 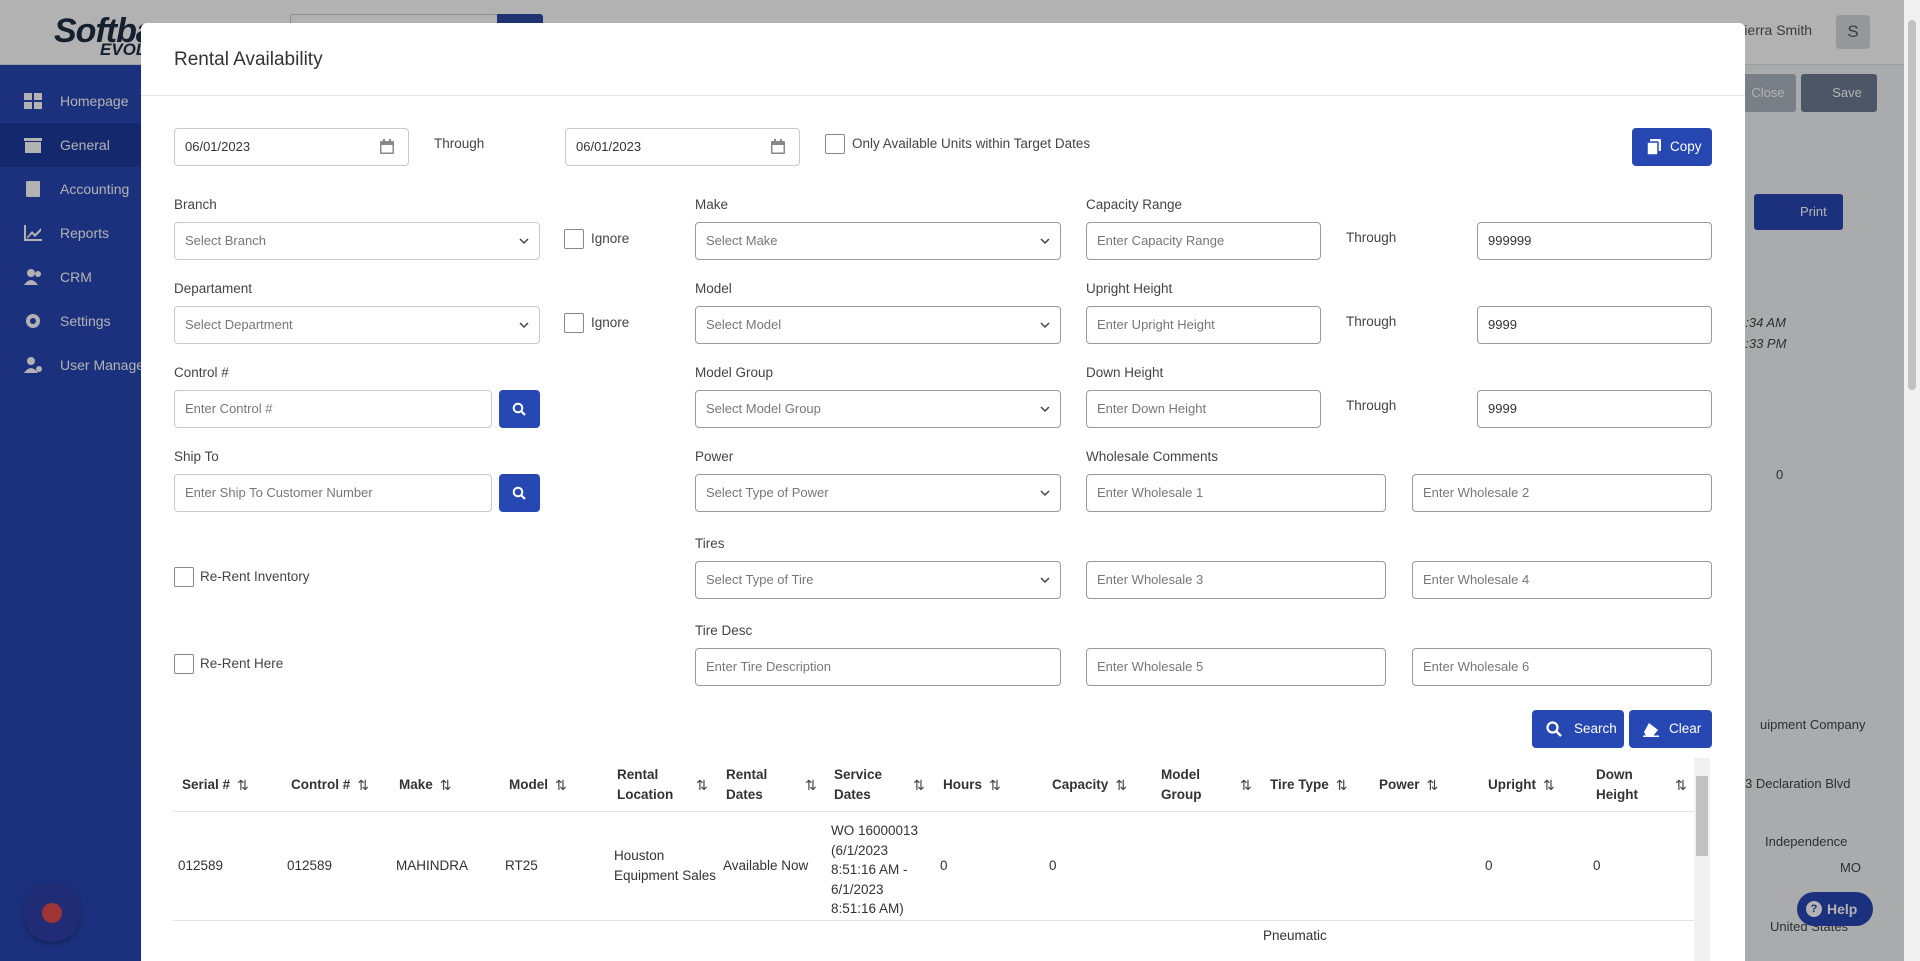 What do you see at coordinates (1236, 667) in the screenshot?
I see `wholesale-5-input: Enter Wholesale 5` at bounding box center [1236, 667].